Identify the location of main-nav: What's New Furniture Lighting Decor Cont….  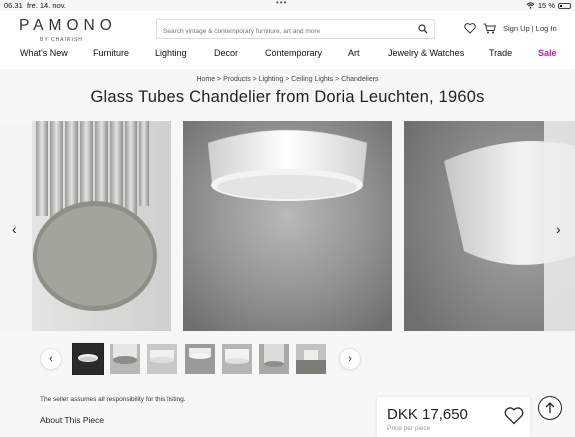
(287, 56).